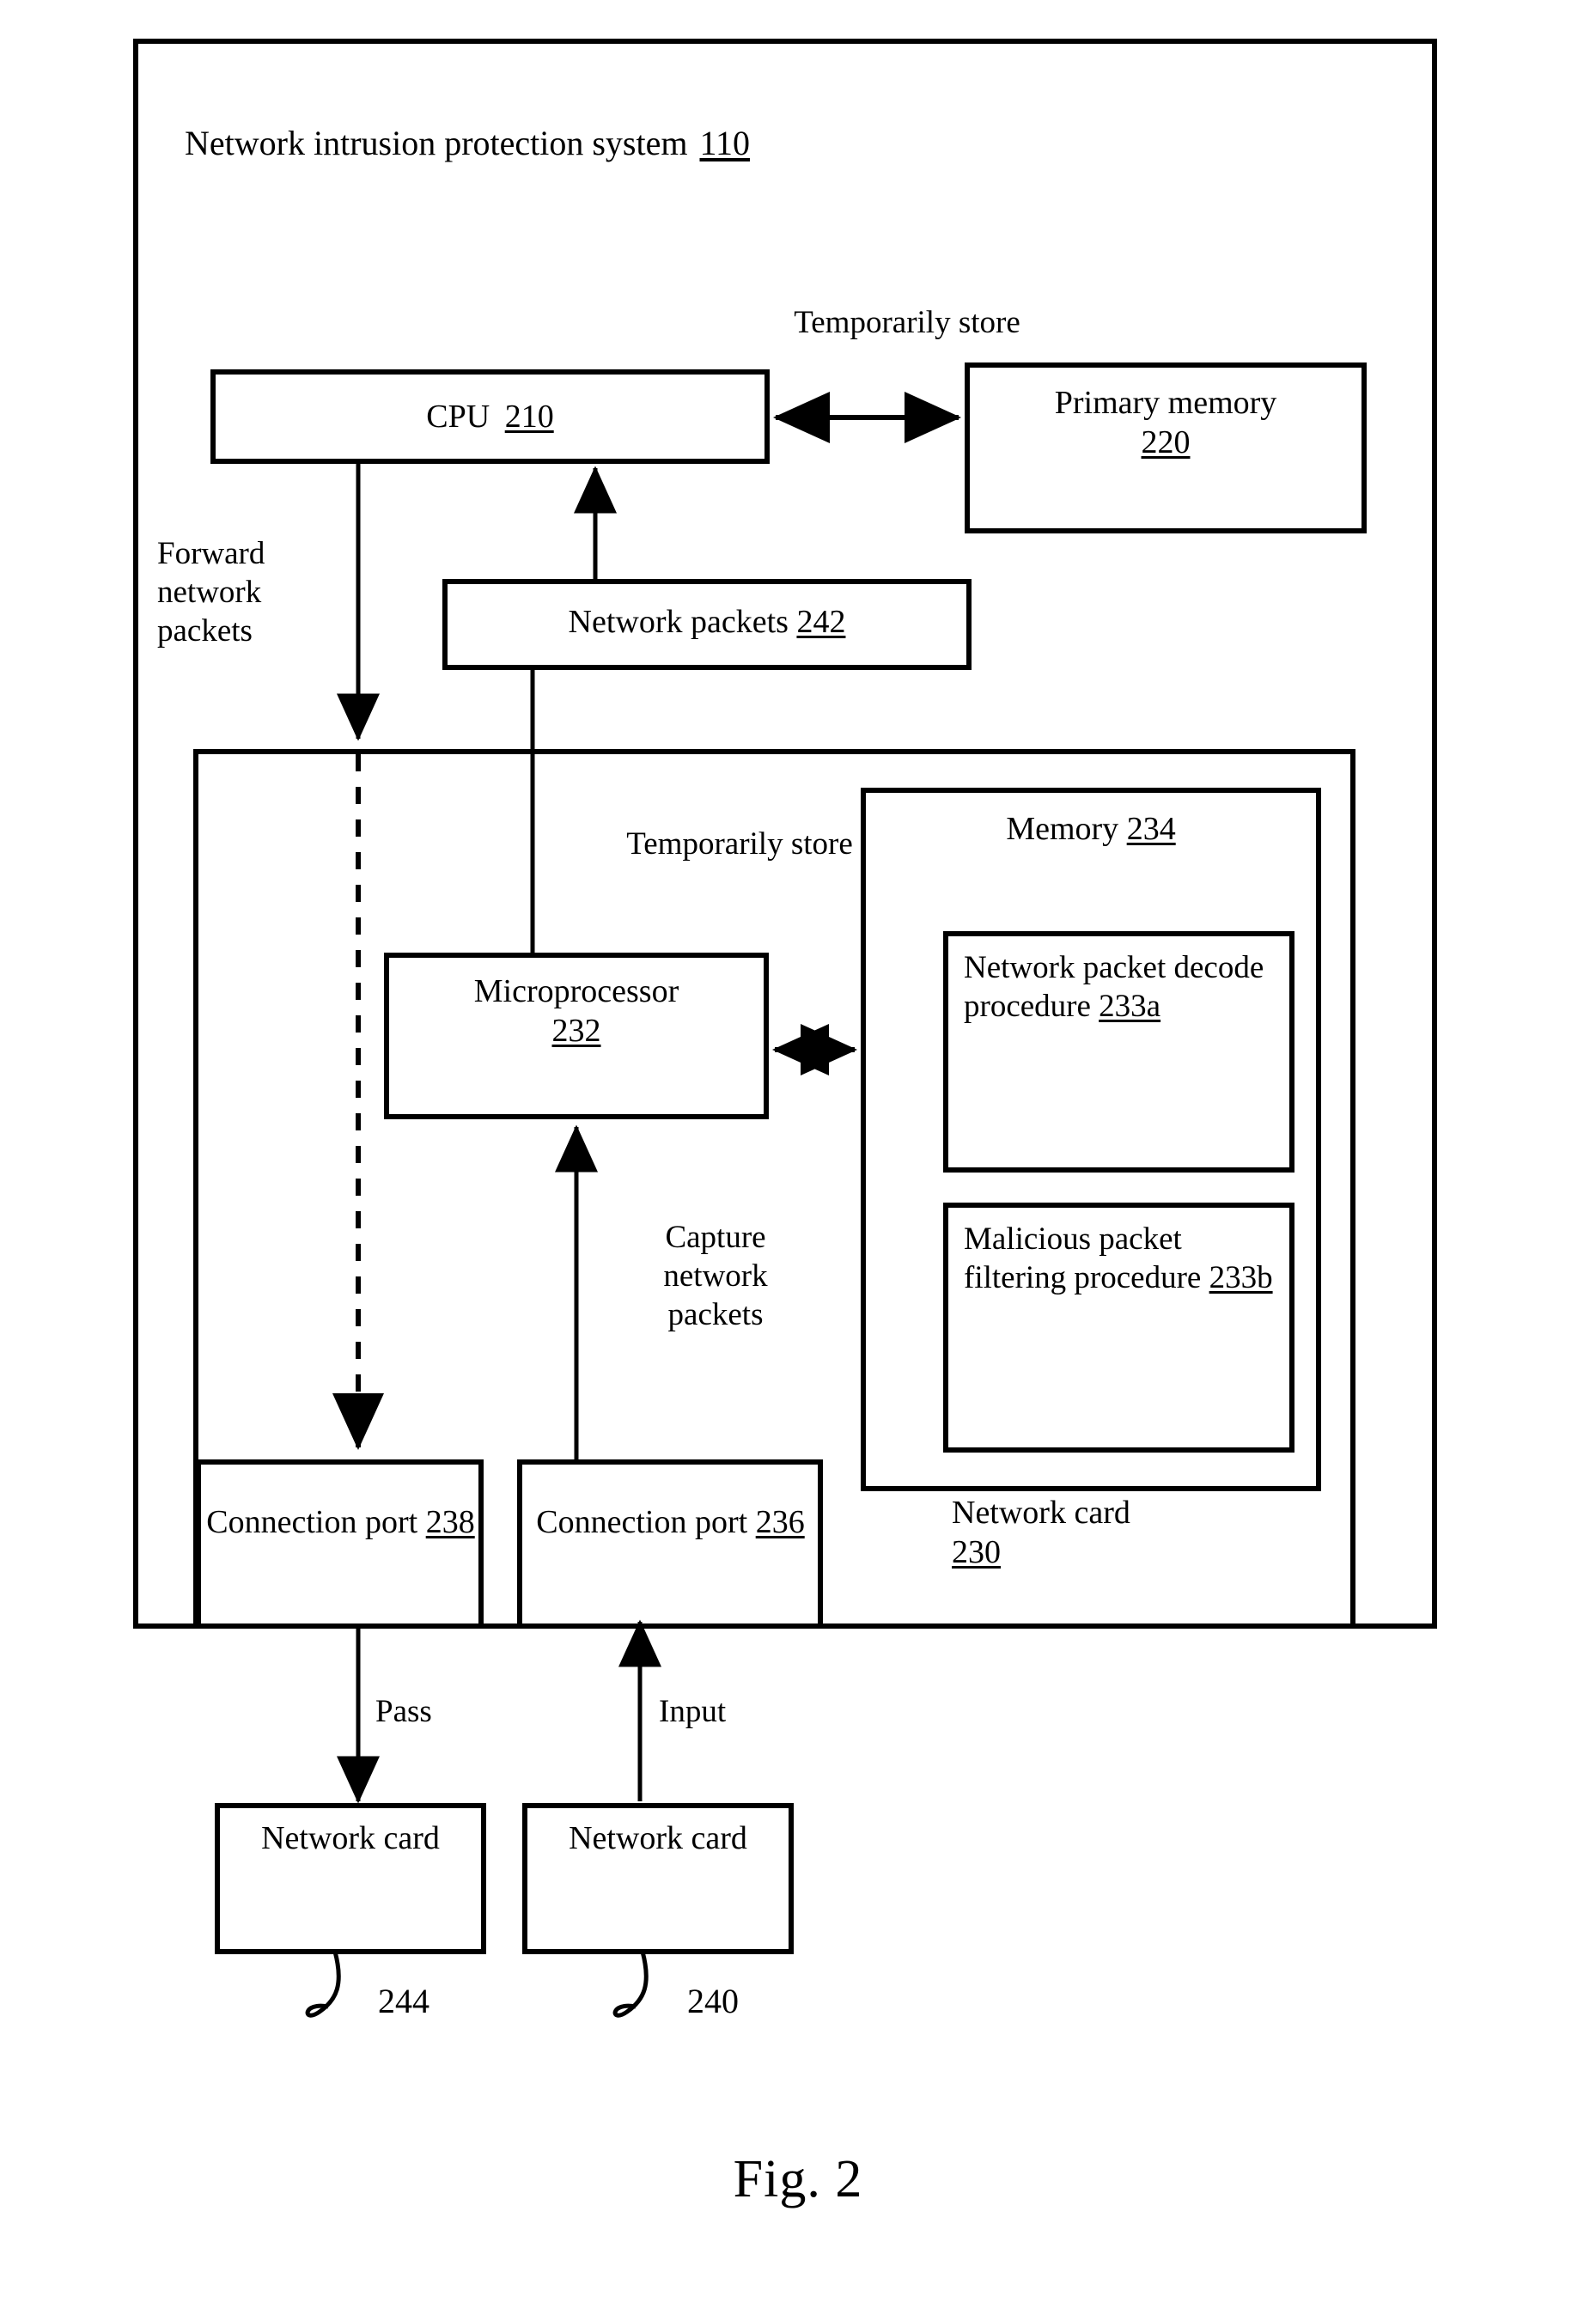  Describe the element at coordinates (646, 1522) in the screenshot. I see `connection-port-236-label-text: Connection port` at that location.